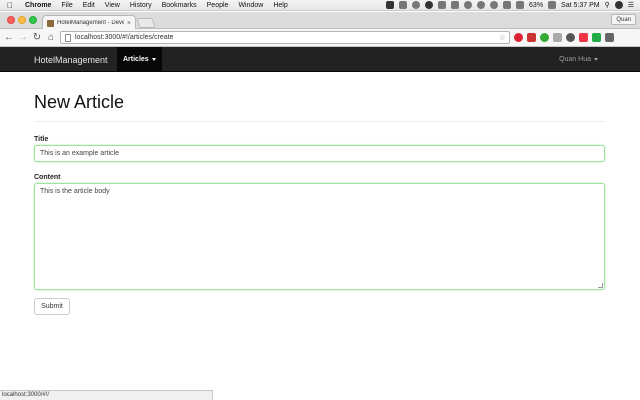  Describe the element at coordinates (146, 23) in the screenshot. I see `new-tab-button` at that location.